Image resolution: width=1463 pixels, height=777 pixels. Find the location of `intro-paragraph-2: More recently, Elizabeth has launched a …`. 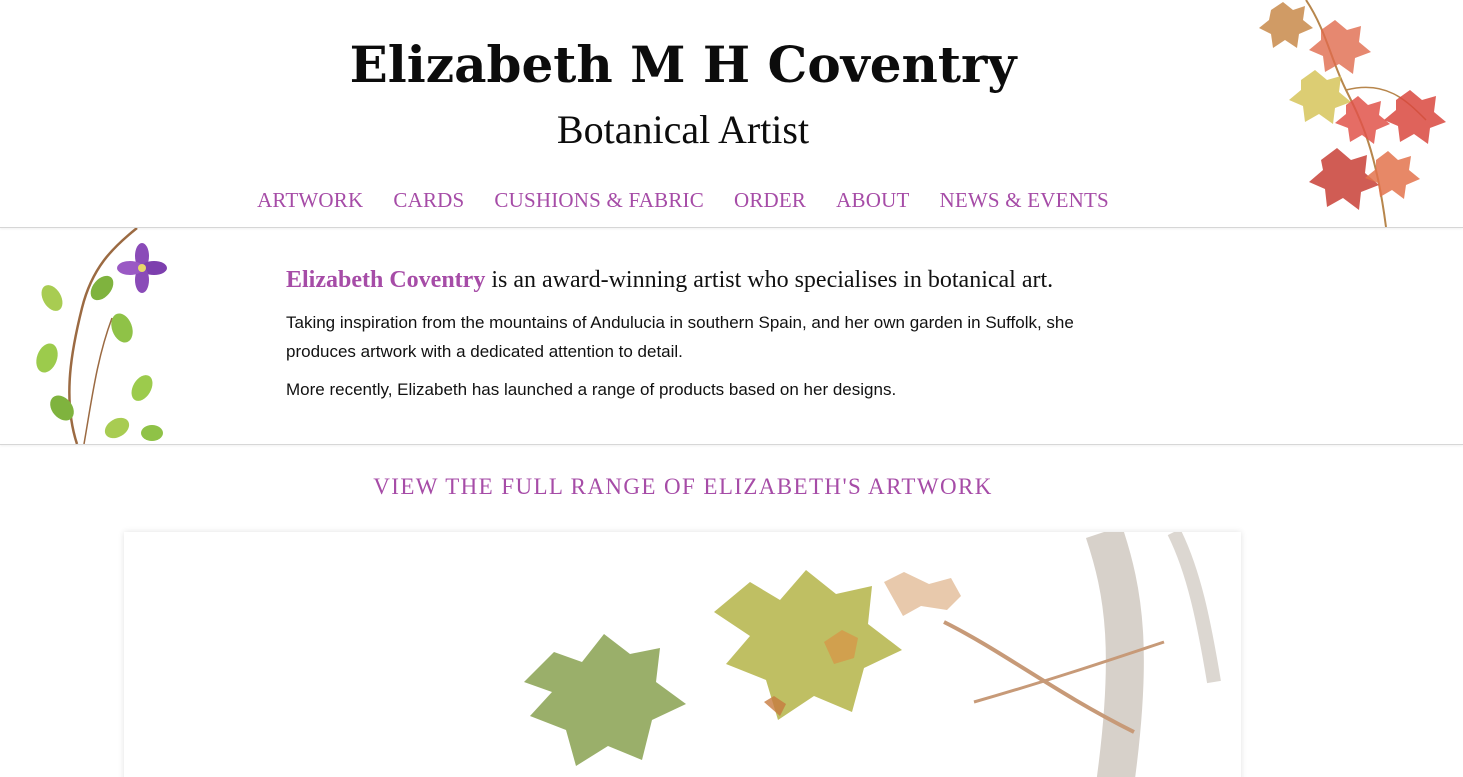

intro-paragraph-2: More recently, Elizabeth has launched a … is located at coordinates (591, 389).